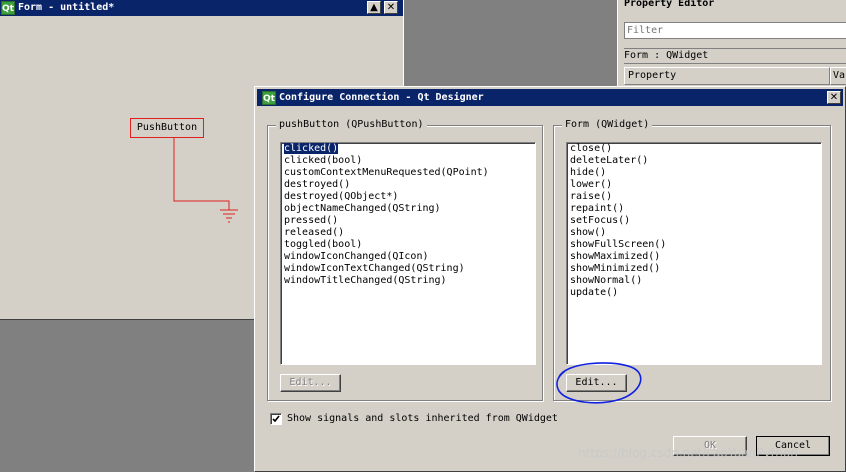  What do you see at coordinates (323, 244) in the screenshot?
I see `list-item-label: toggled(bool)` at bounding box center [323, 244].